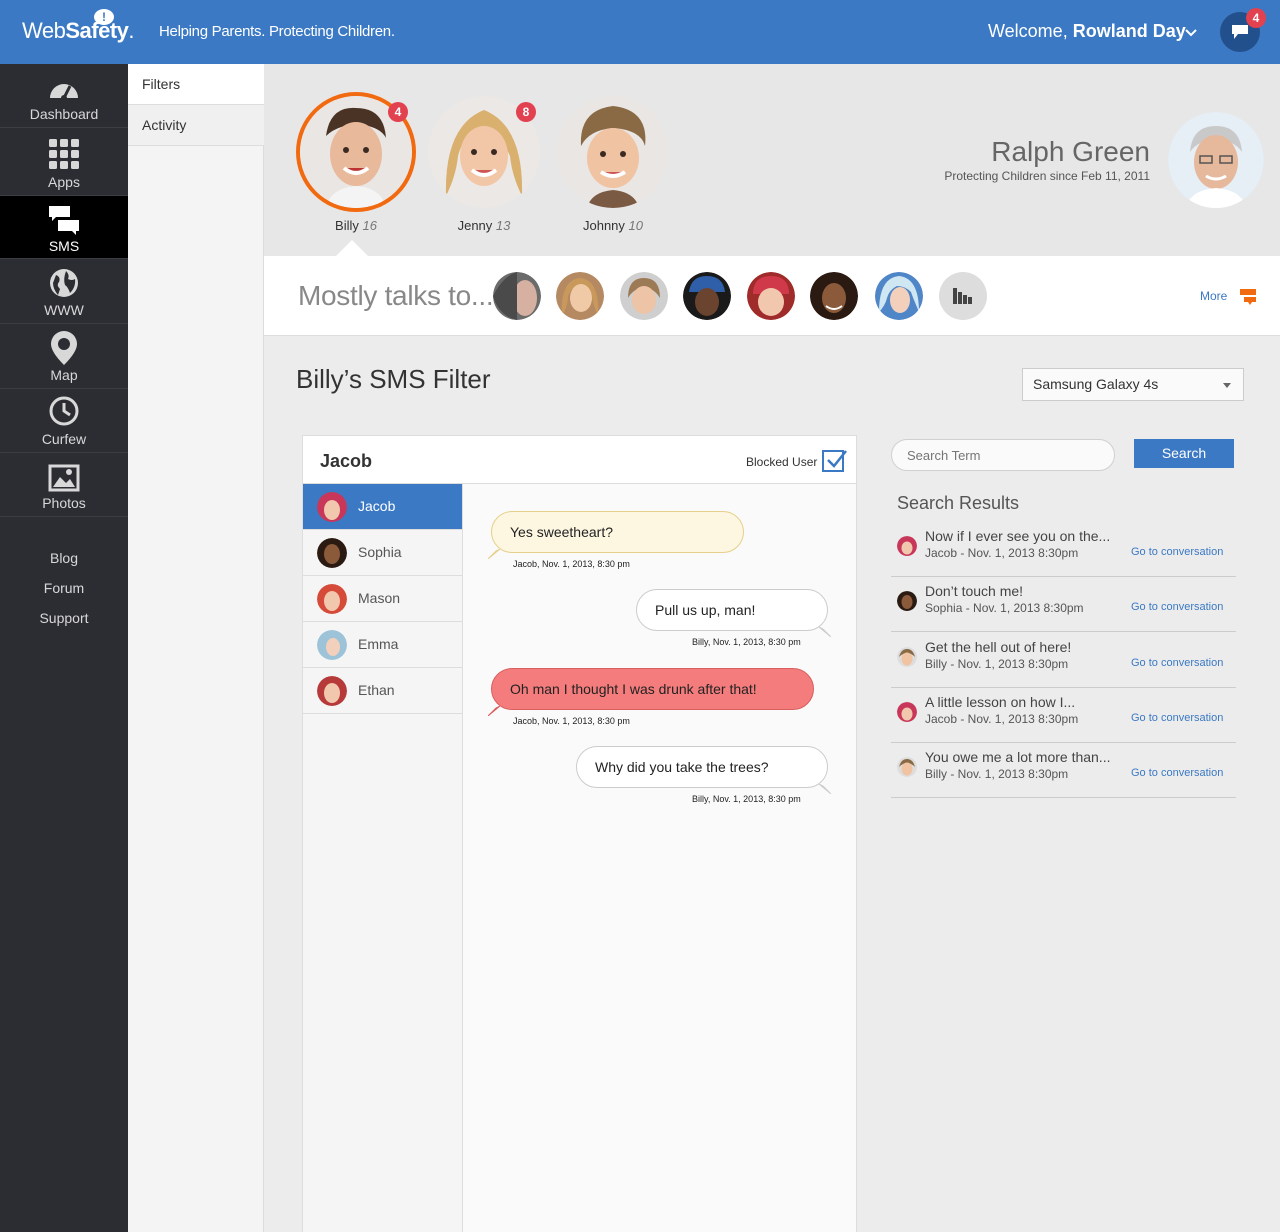 Image resolution: width=1280 pixels, height=1232 pixels. What do you see at coordinates (616, 535) in the screenshot?
I see `message-bubble-incoming: Yes sweetheart?` at bounding box center [616, 535].